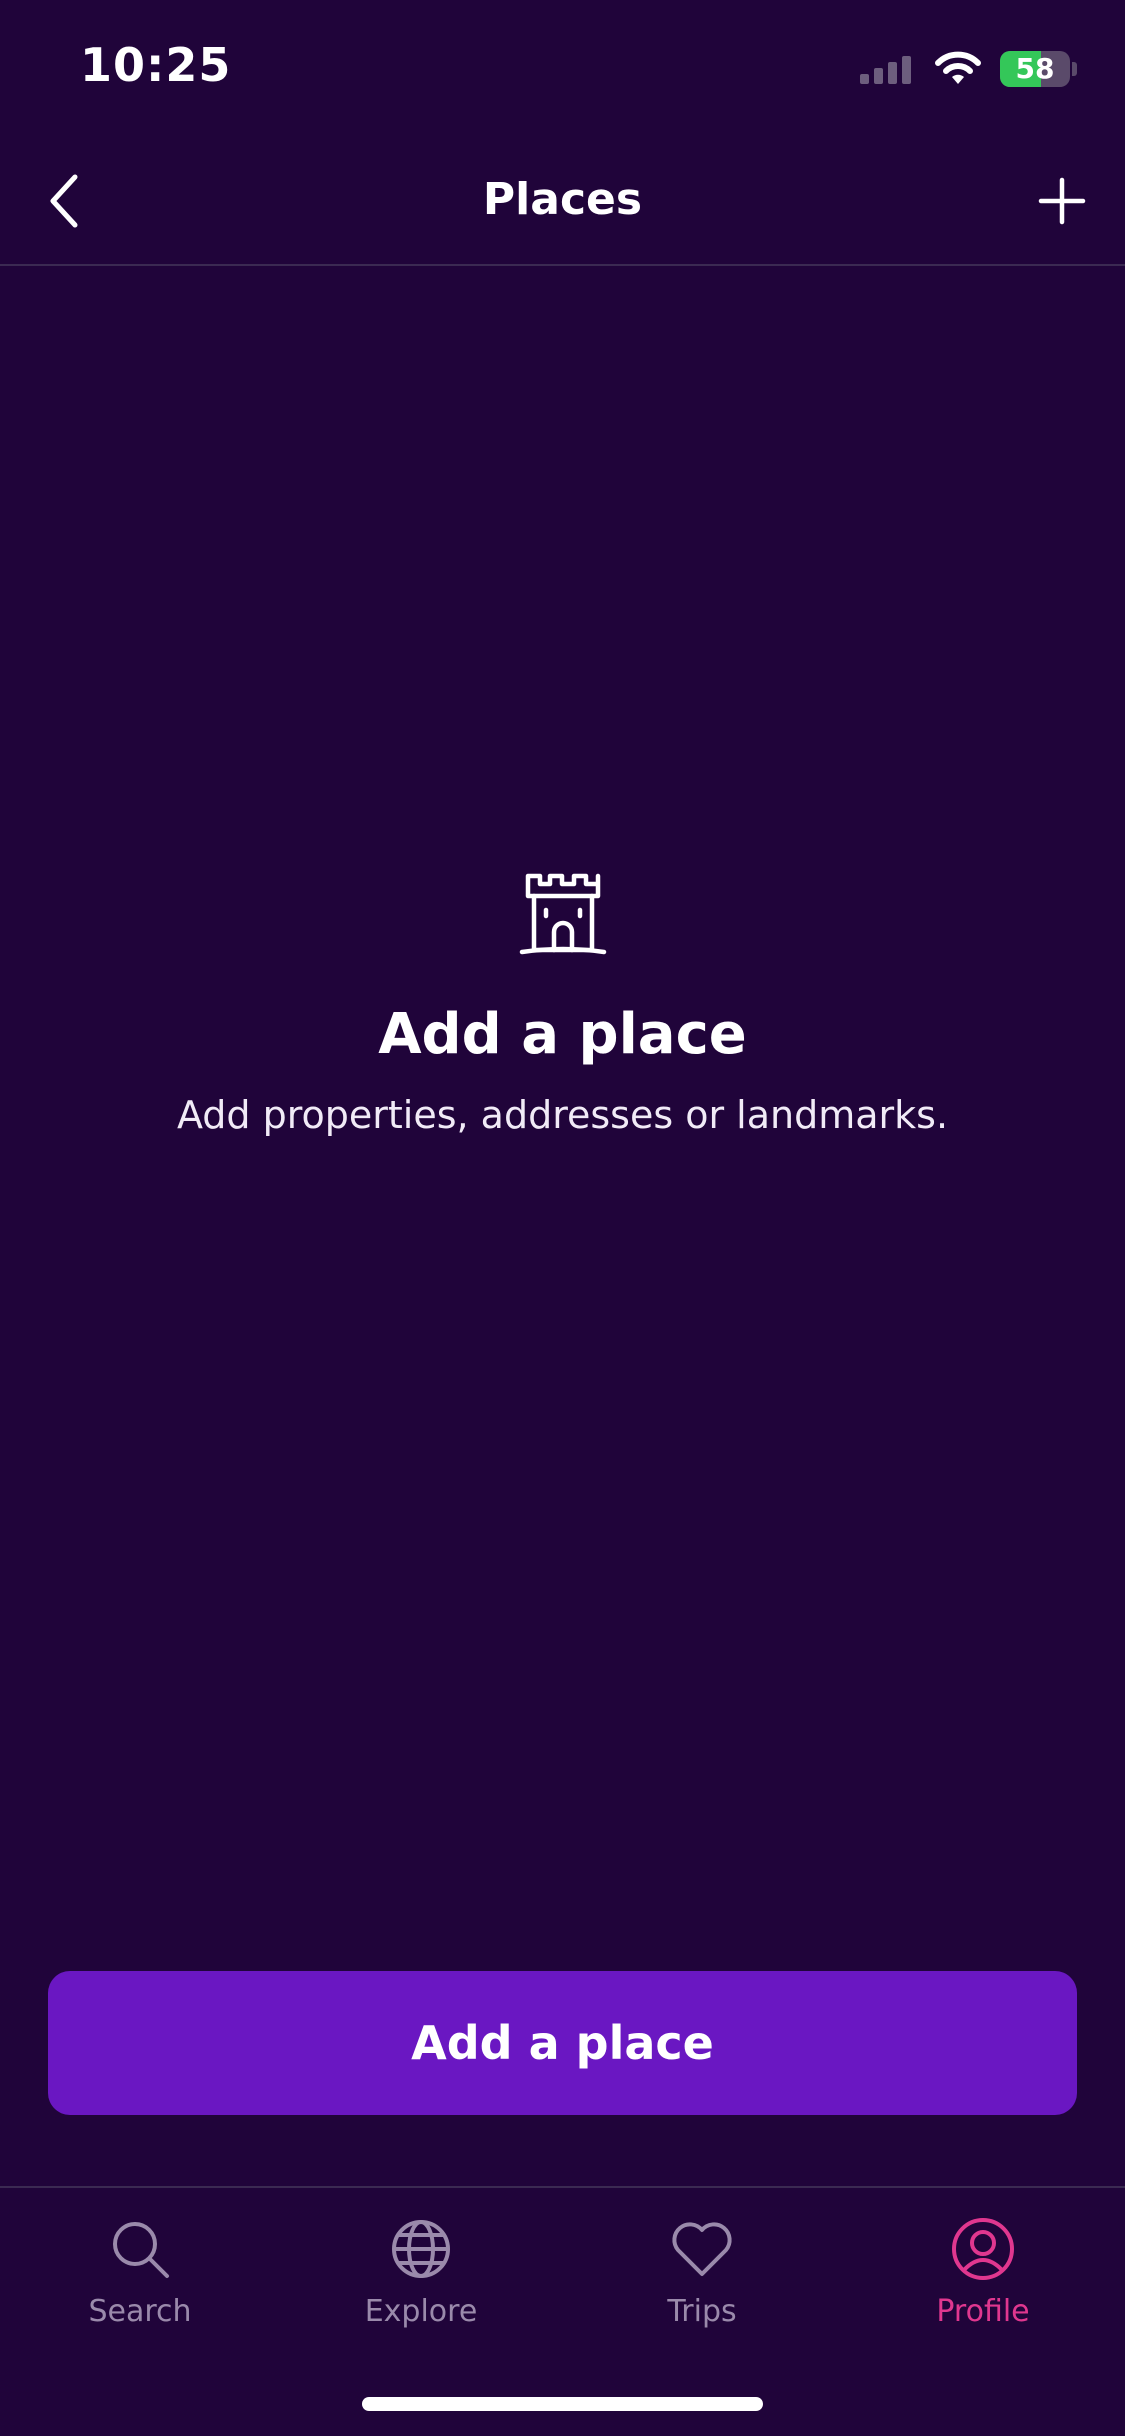 The height and width of the screenshot is (2436, 1125). I want to click on profile-icon, so click(983, 2249).